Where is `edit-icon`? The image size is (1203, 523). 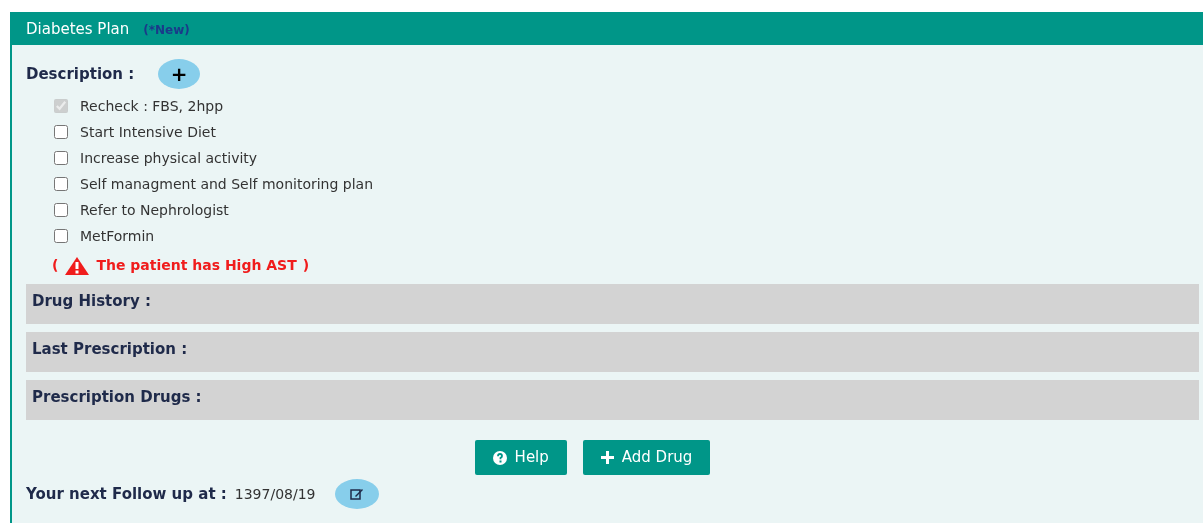 edit-icon is located at coordinates (357, 494).